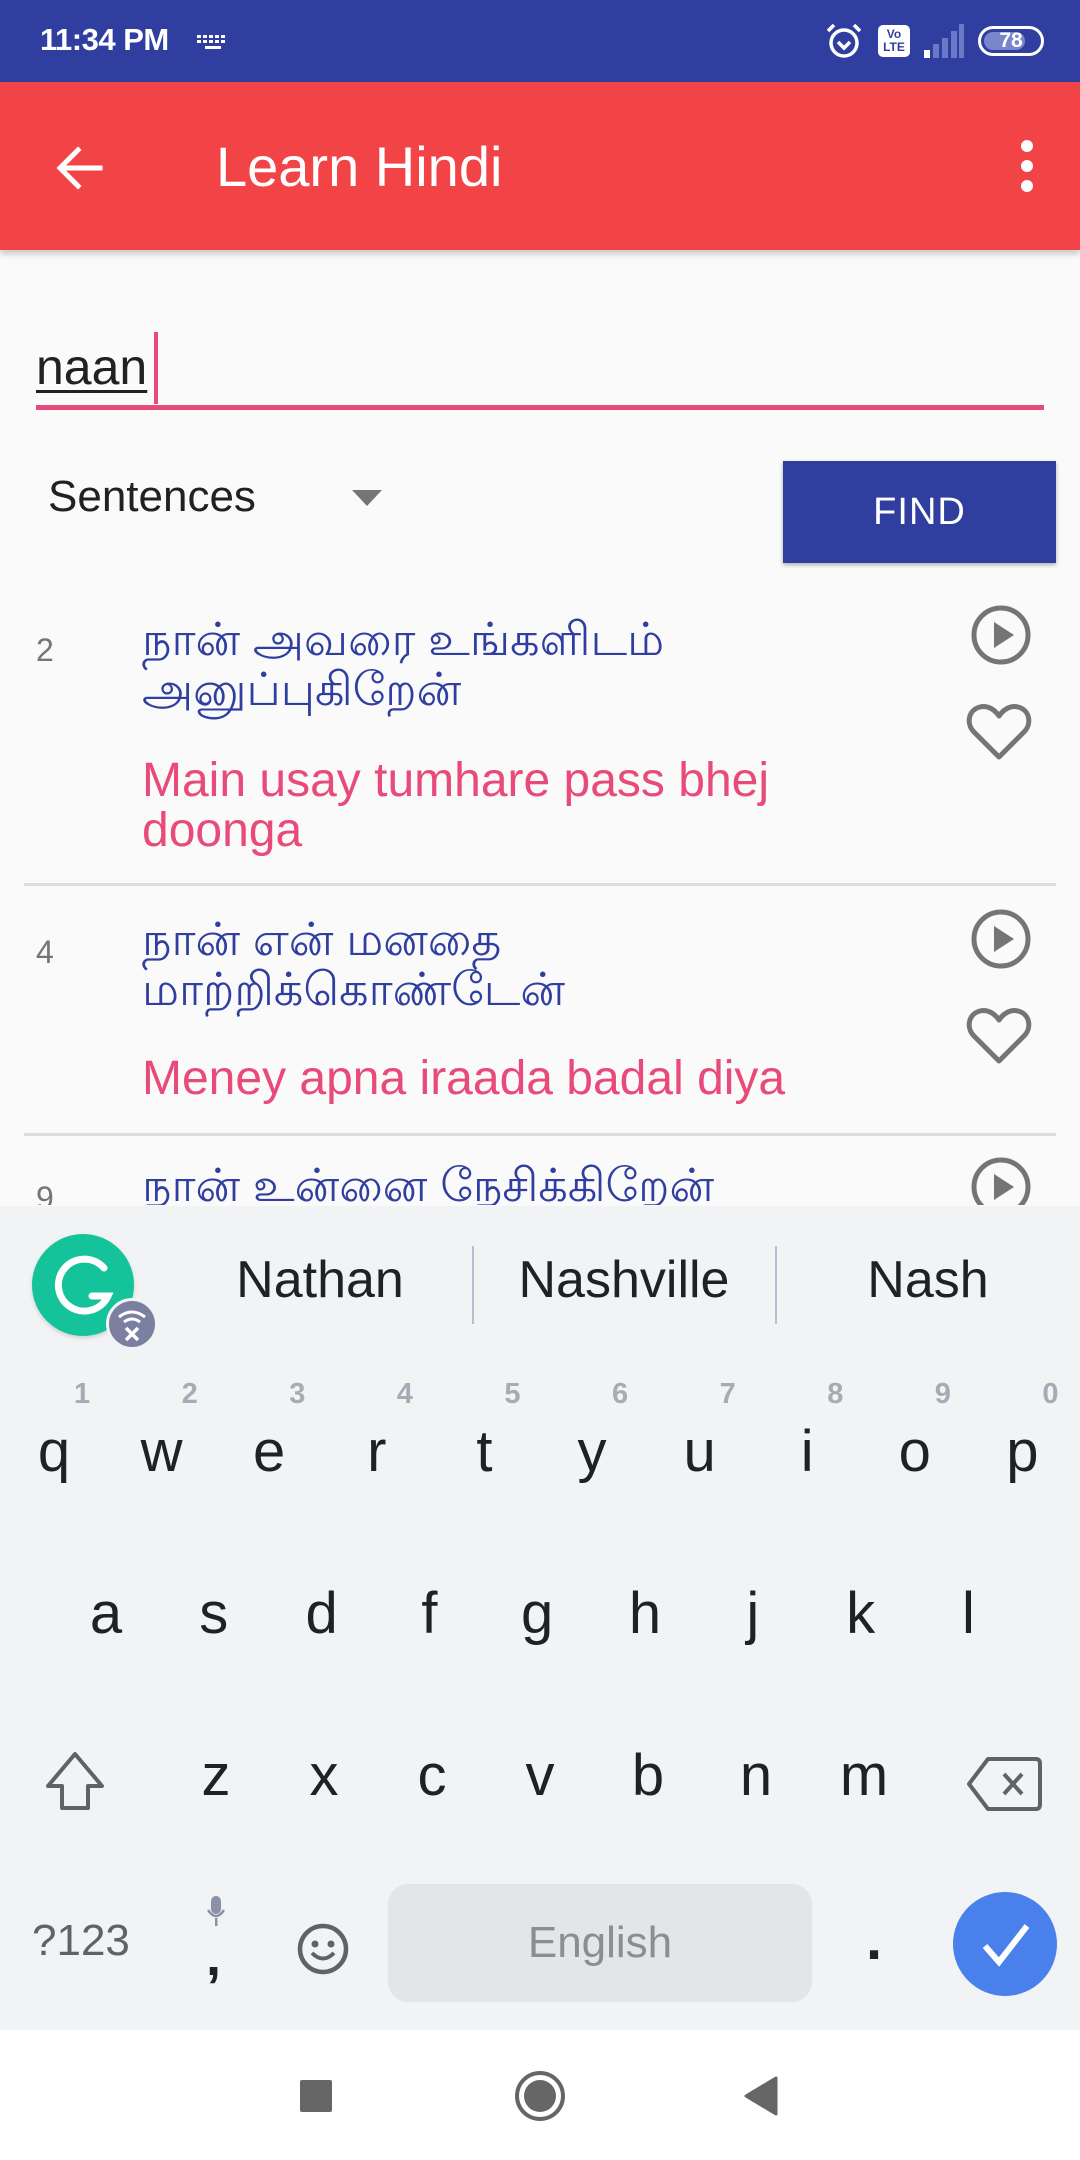 Image resolution: width=1080 pixels, height=2160 pixels. I want to click on suggestion-divider, so click(473, 1285).